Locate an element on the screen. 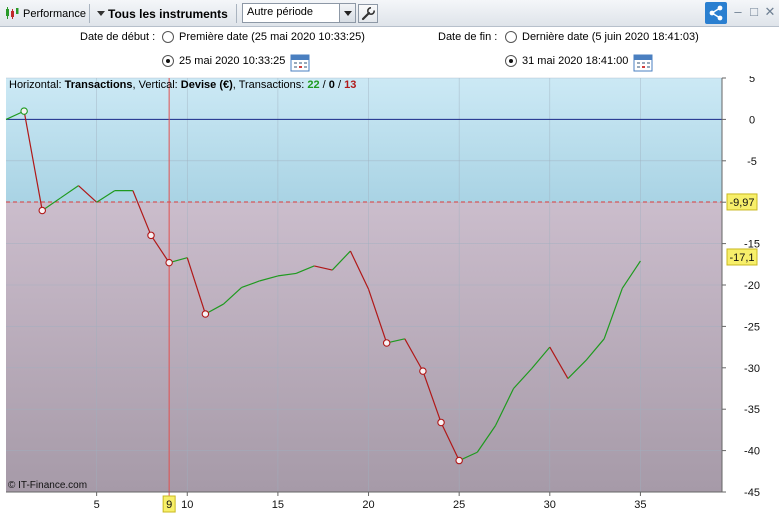 This screenshot has width=779, height=517. current-value-label: -17,1 is located at coordinates (741, 258).